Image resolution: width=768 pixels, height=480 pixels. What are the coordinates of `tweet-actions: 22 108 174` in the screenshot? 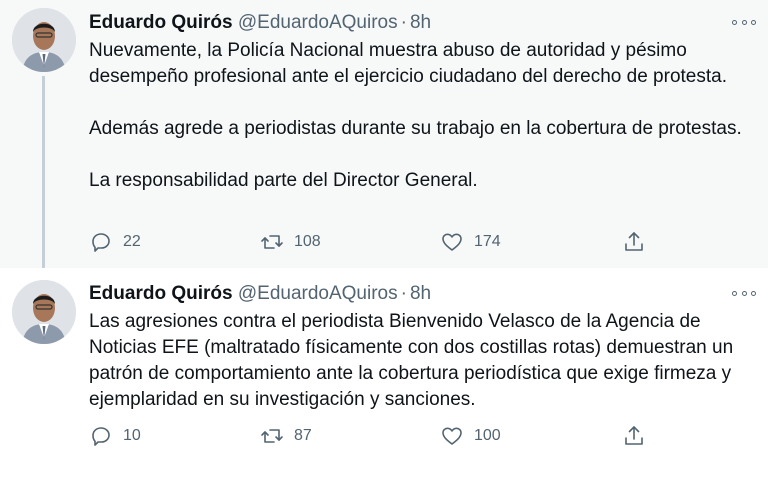 It's located at (372, 242).